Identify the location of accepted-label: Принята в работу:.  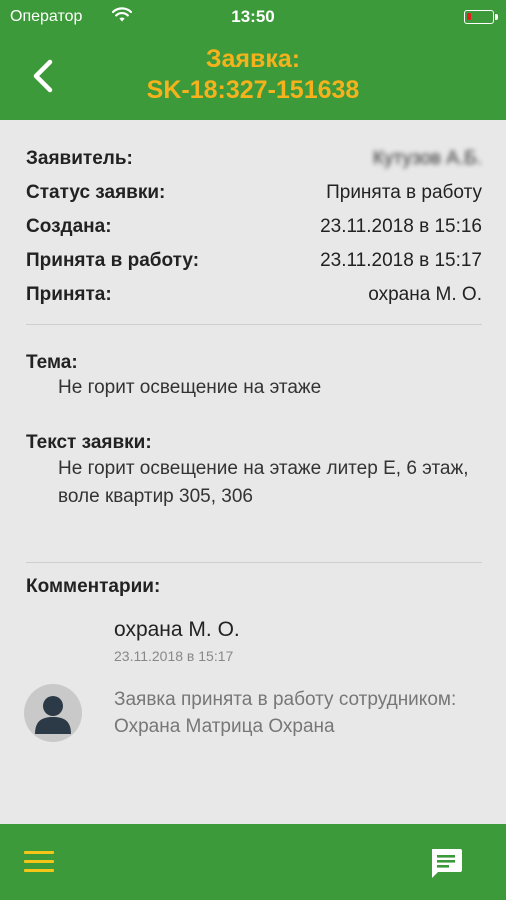
(113, 260).